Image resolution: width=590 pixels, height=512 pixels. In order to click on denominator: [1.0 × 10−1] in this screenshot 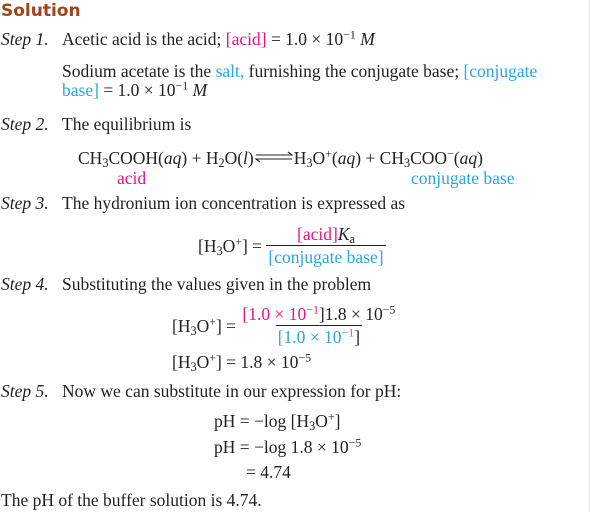, I will do `click(319, 336)`.